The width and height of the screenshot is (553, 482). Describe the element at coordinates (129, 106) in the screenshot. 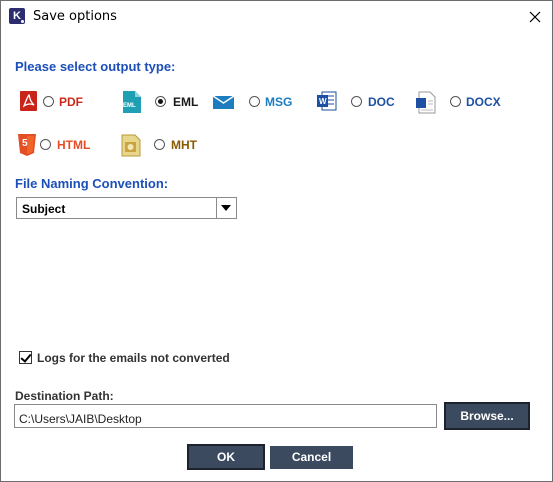

I see `eml-icon-badge: EML` at that location.